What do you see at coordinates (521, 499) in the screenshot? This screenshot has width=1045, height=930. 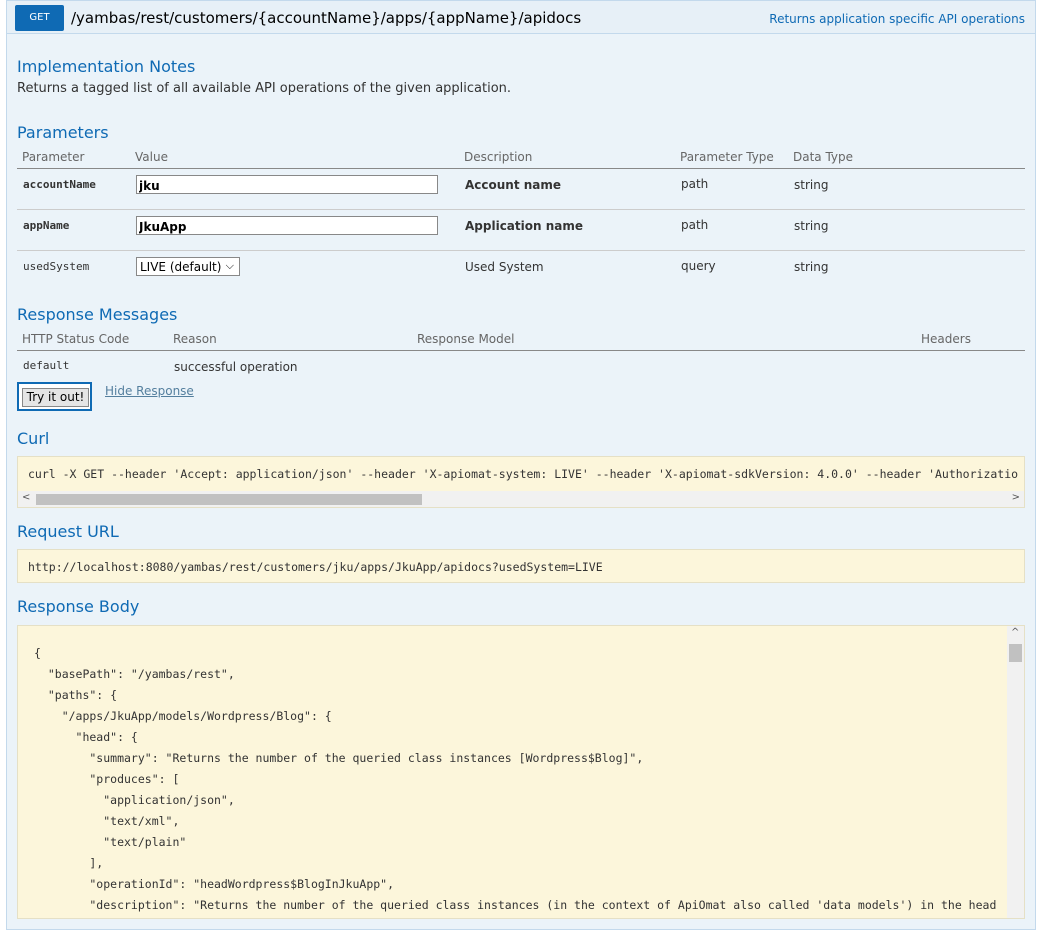 I see `curl-horizontal-scrollbar: < >` at bounding box center [521, 499].